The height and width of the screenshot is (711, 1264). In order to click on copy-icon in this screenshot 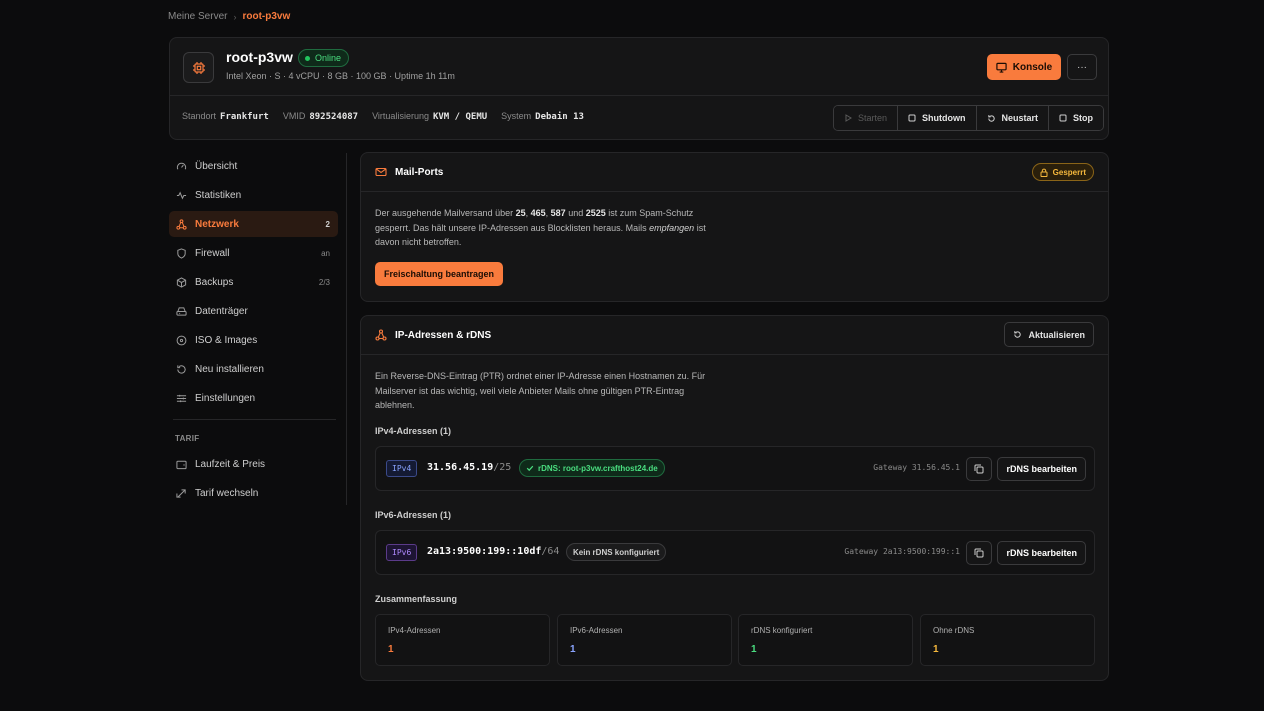, I will do `click(979, 469)`.